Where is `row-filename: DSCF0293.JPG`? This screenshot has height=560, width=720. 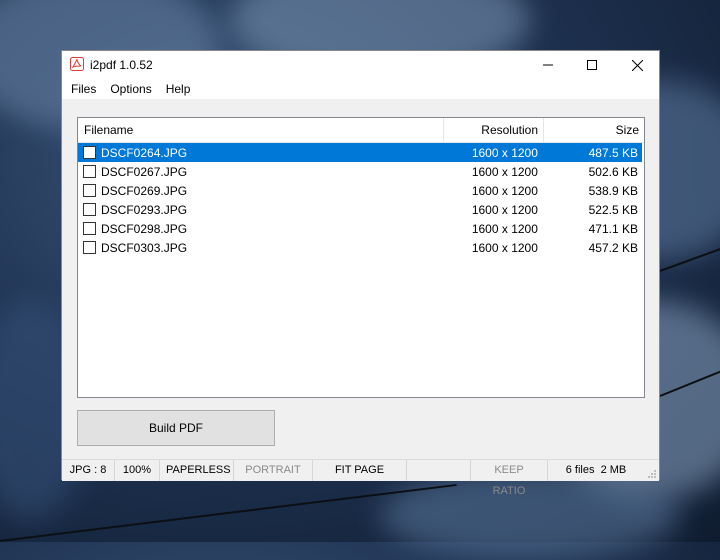 row-filename: DSCF0293.JPG is located at coordinates (144, 209).